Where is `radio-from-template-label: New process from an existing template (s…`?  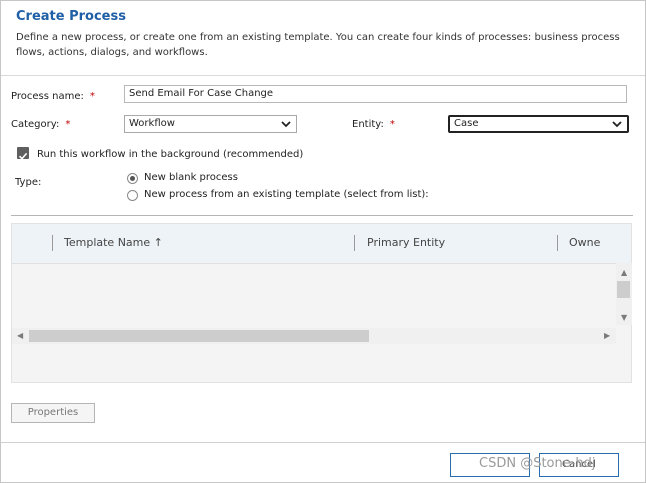 radio-from-template-label: New process from an existing template (s… is located at coordinates (286, 194).